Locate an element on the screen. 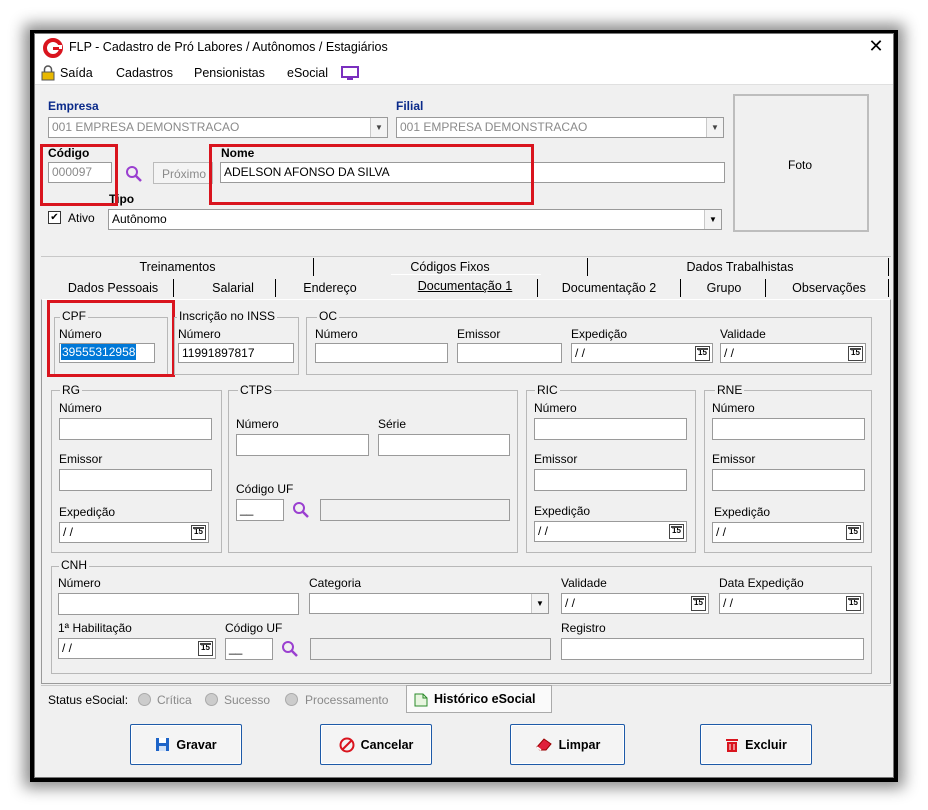 The image size is (928, 810). cnh-registro-label: Registro is located at coordinates (583, 628).